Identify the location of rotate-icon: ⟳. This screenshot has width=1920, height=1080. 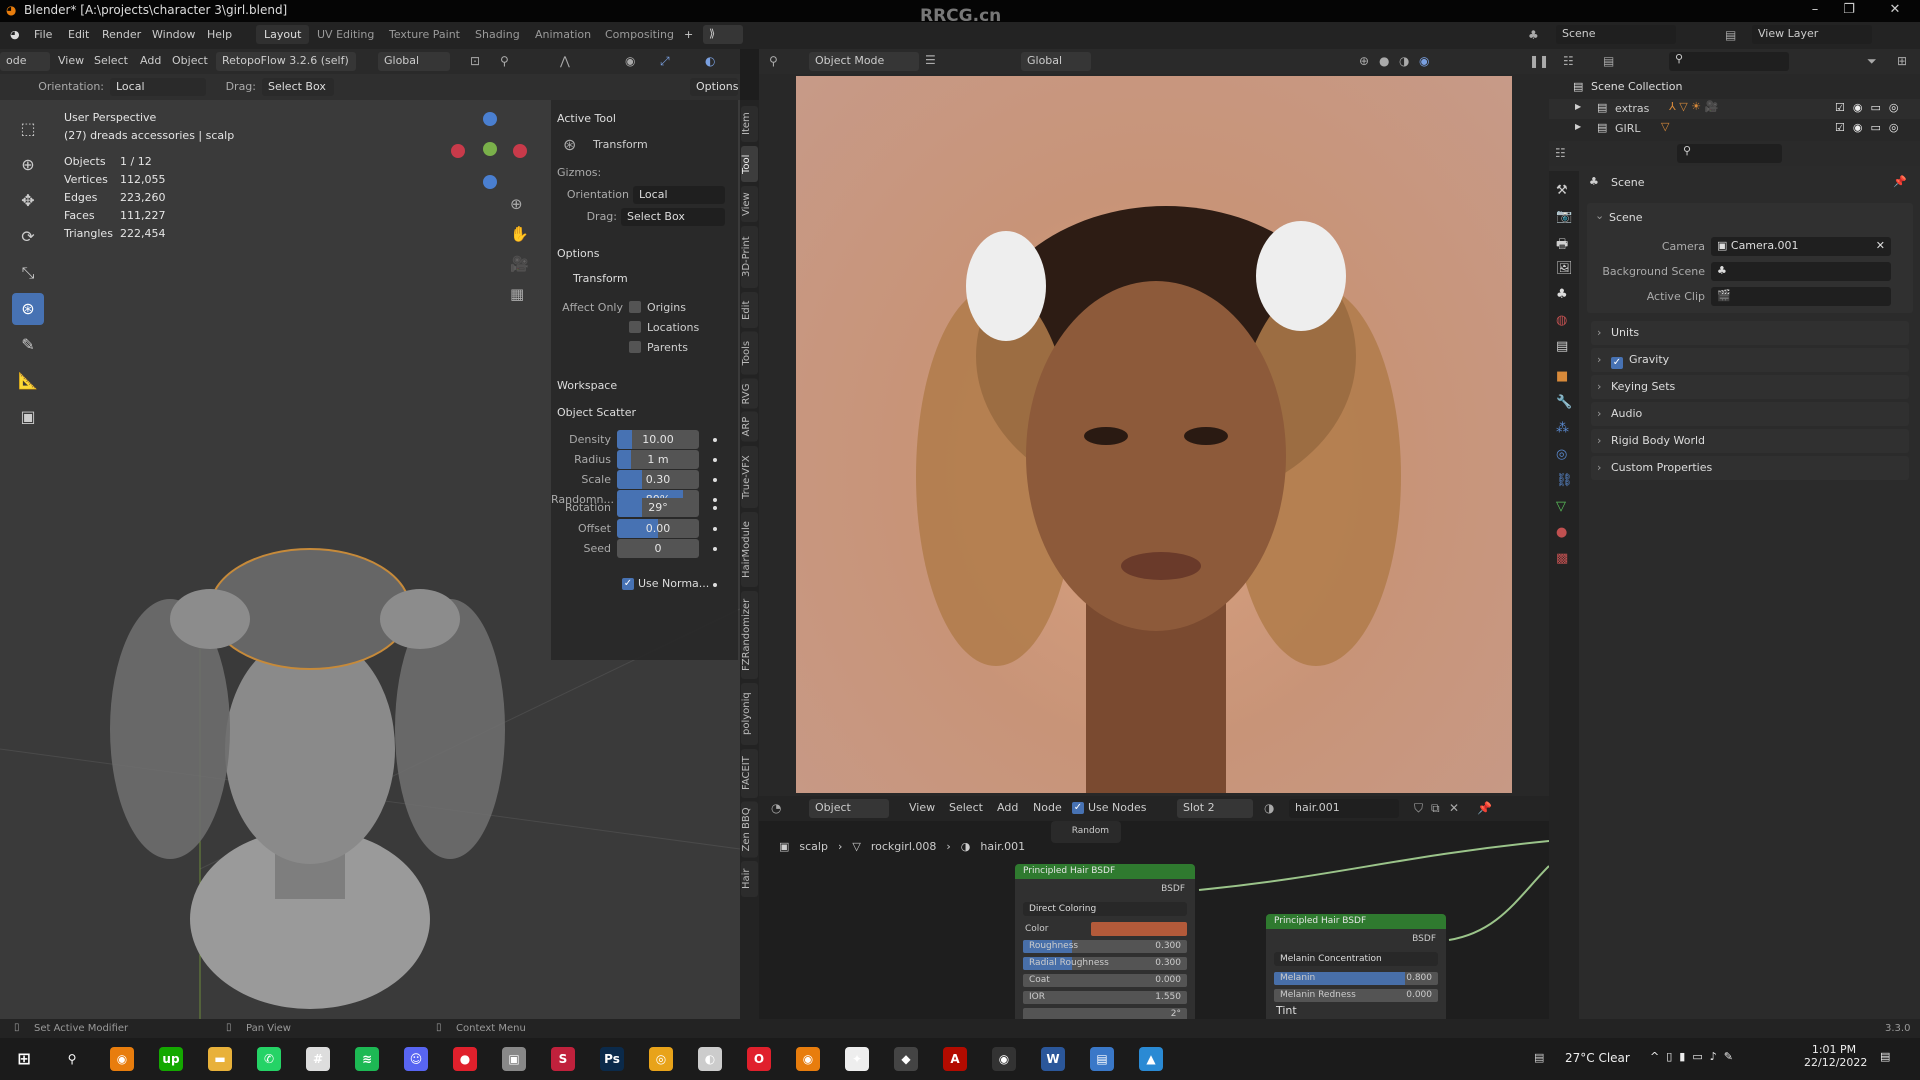
(28, 237).